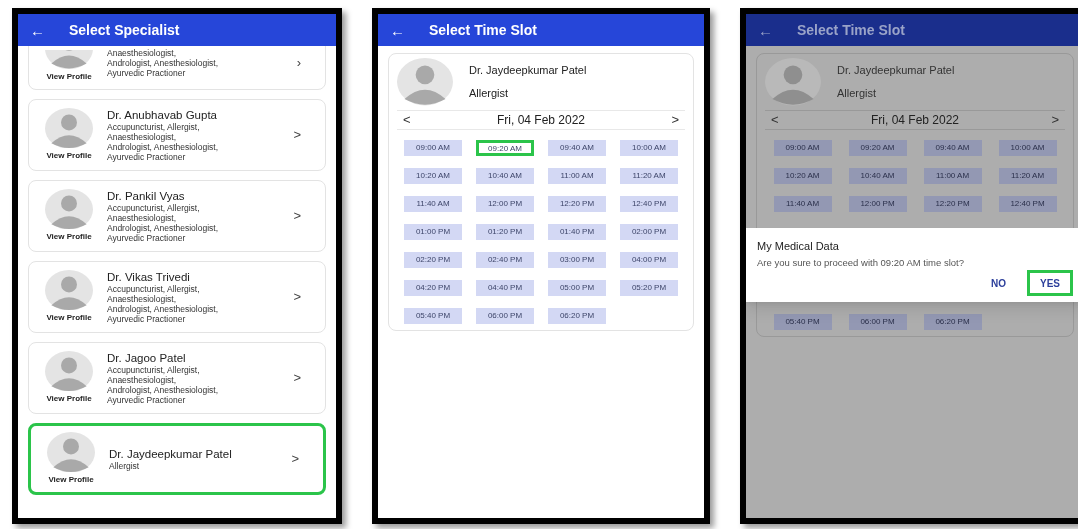 This screenshot has width=1078, height=529. I want to click on doctor-name: Dr. Vikas Trivedi, so click(149, 277).